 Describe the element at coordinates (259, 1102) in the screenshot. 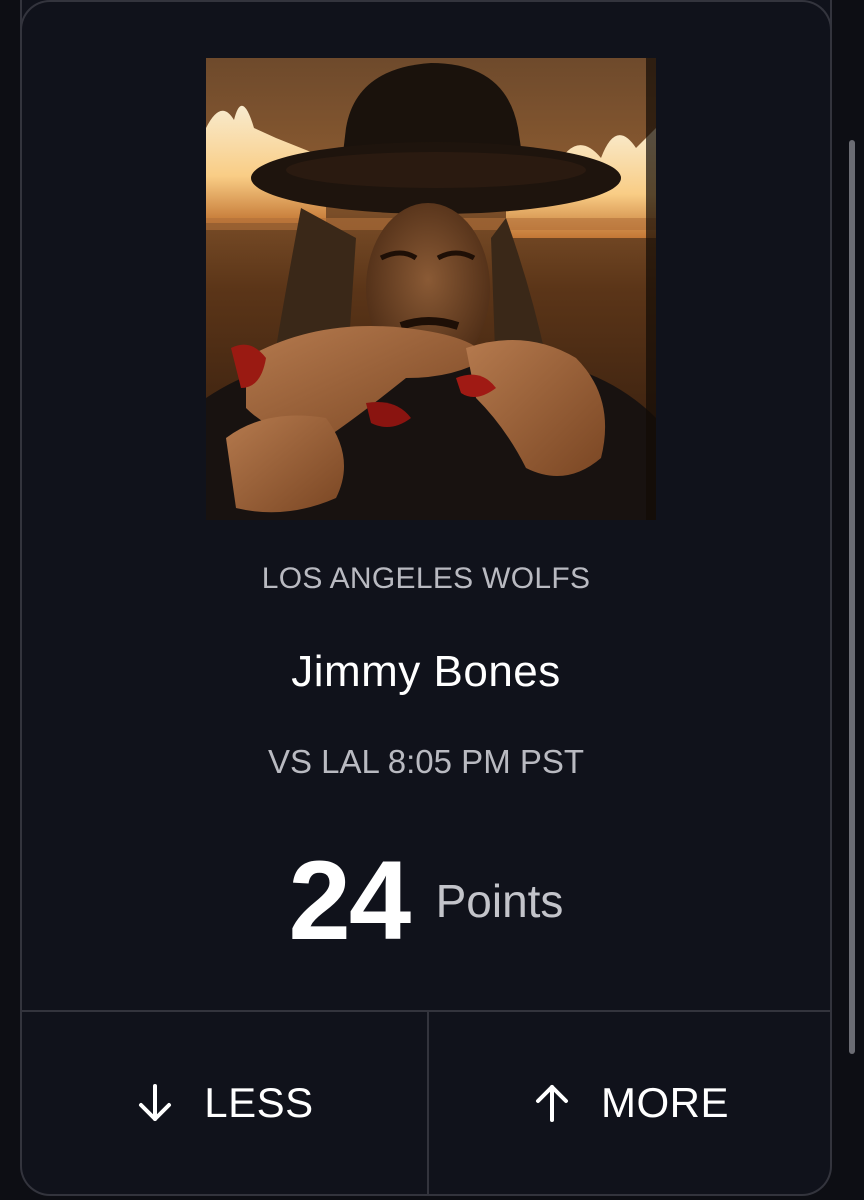

I see `less-button-label: LESS` at that location.